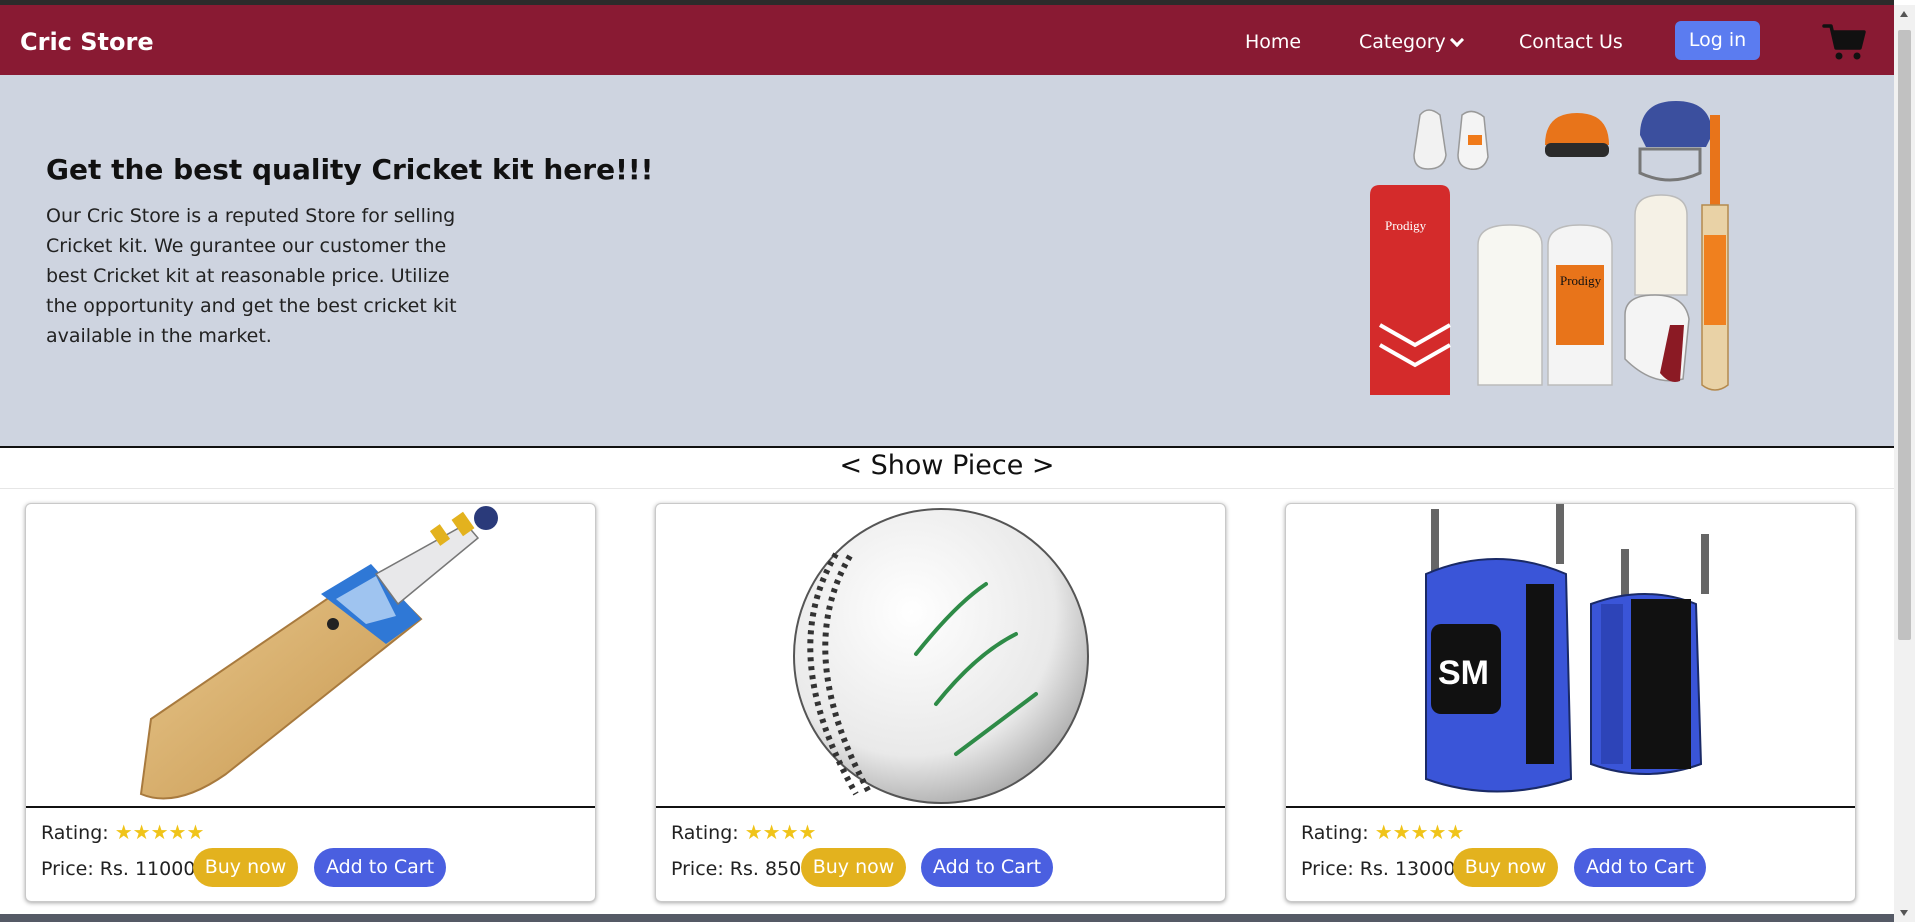 Image resolution: width=1915 pixels, height=922 pixels. I want to click on nav-home-link: Home, so click(1273, 40).